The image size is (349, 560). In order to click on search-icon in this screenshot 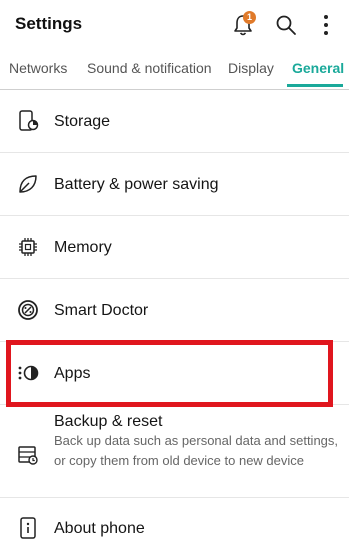, I will do `click(286, 25)`.